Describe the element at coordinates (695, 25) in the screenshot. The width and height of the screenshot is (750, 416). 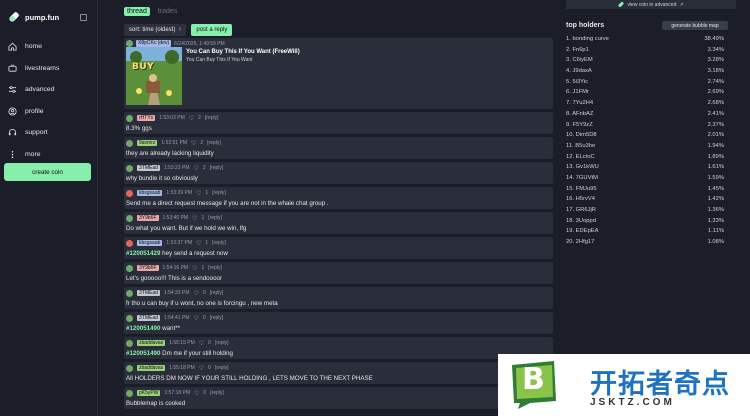
I see `generate-bubble-map-button: generate bubble map` at that location.